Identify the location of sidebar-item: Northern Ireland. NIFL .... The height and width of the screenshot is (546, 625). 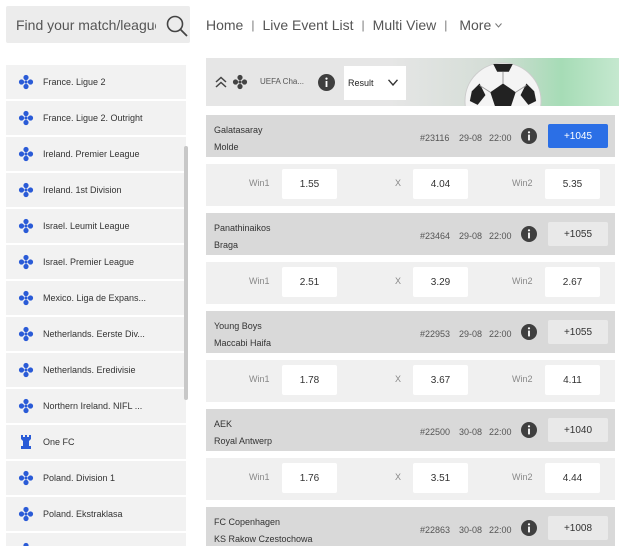
(96, 406).